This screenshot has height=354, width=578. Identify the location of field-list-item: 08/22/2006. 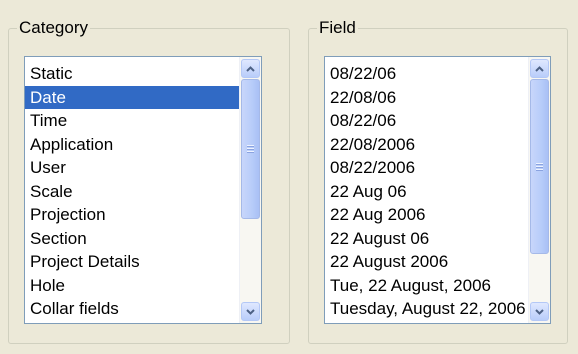
(427, 168).